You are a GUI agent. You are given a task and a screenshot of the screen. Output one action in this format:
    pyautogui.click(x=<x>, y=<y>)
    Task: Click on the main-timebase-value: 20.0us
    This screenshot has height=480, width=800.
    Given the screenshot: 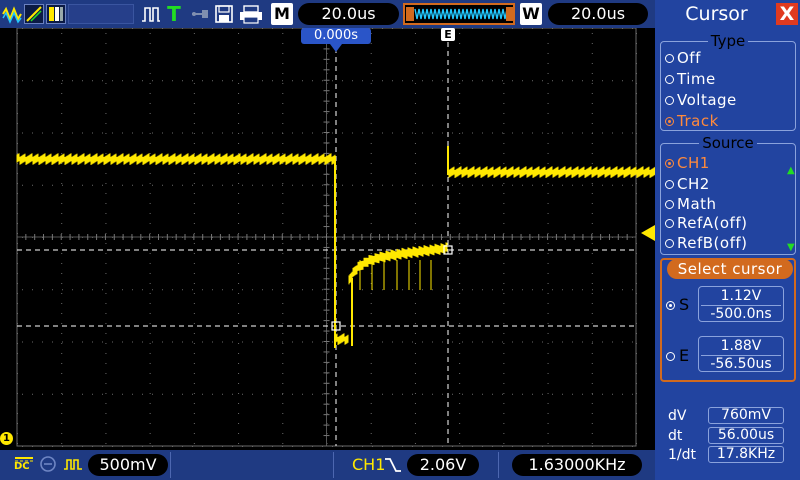 What is the action you would take?
    pyautogui.click(x=348, y=14)
    